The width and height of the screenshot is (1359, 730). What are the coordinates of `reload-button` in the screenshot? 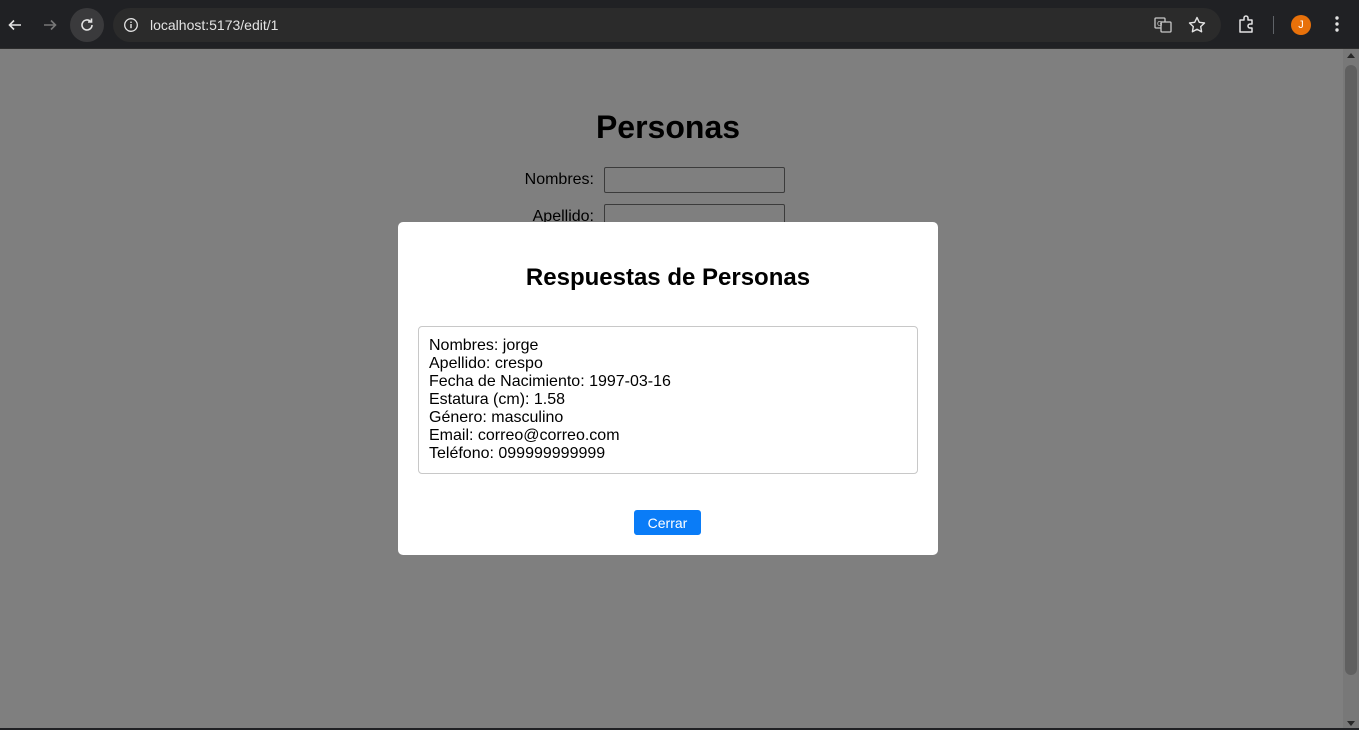 It's located at (87, 25).